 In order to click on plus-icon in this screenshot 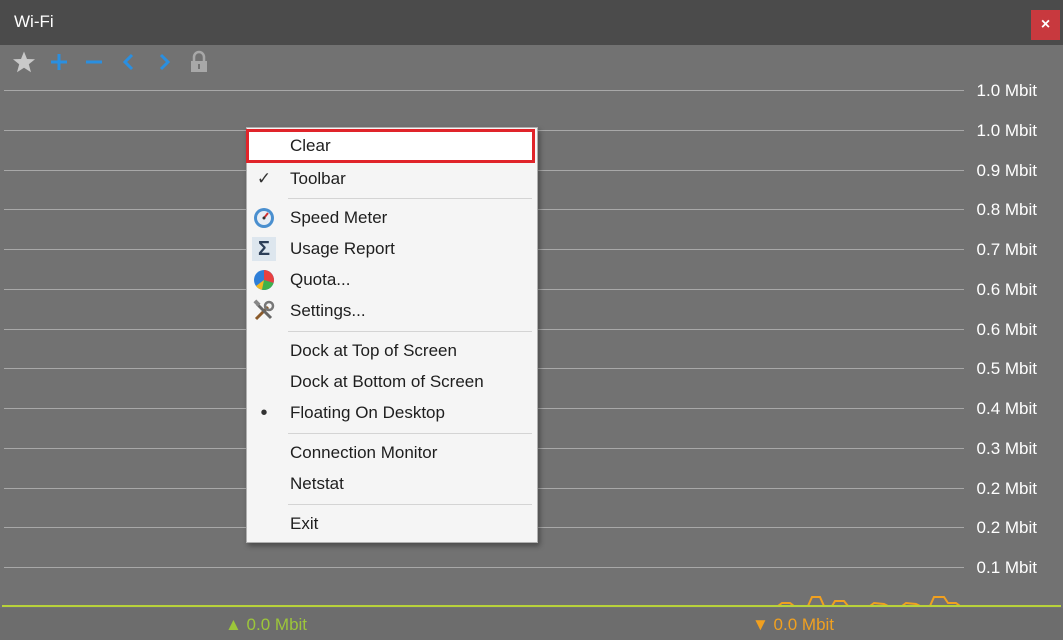, I will do `click(58, 62)`.